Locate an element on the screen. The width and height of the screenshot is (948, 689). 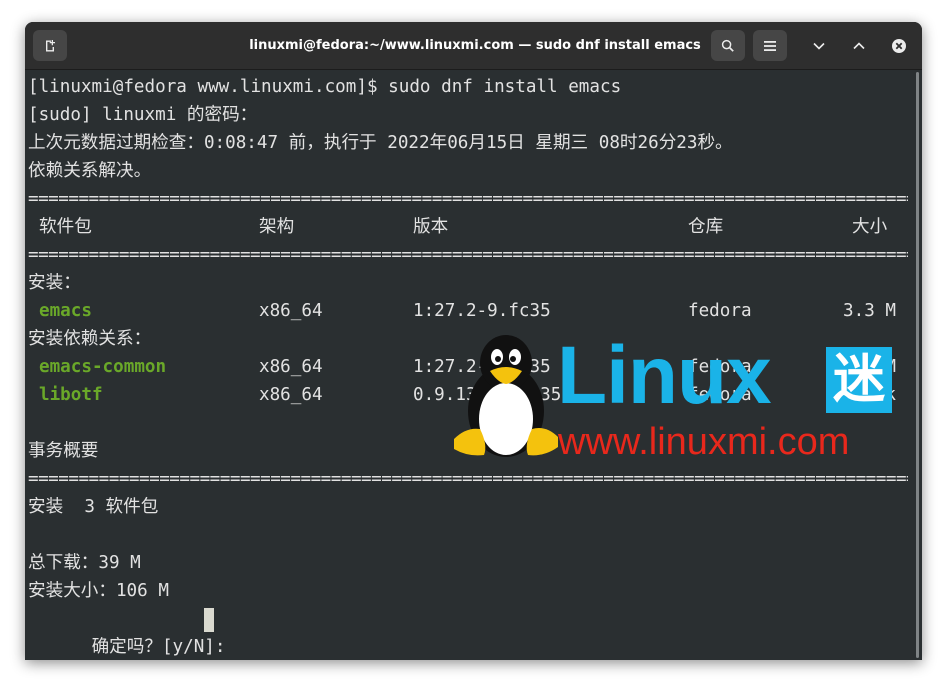
menu-button is located at coordinates (770, 45).